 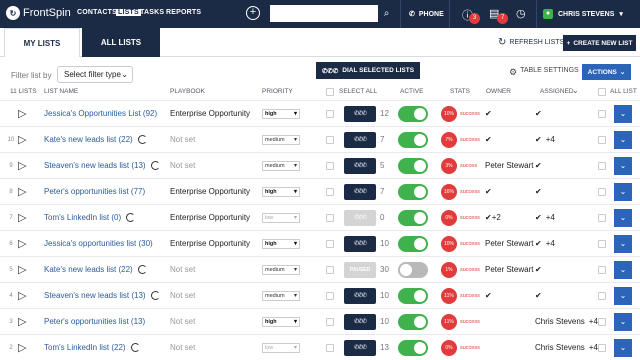 I want to click on tab-my-lists: MY LISTS, so click(x=42, y=42).